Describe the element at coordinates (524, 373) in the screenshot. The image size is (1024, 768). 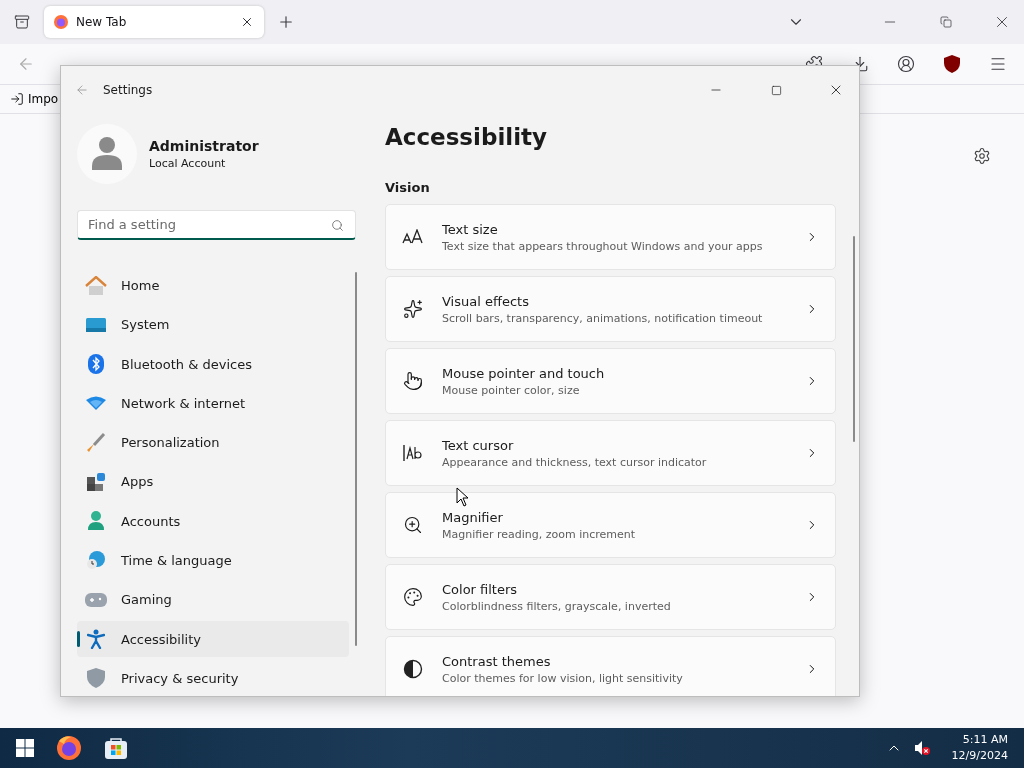
I see `card-title: Mouse pointer and touch` at that location.